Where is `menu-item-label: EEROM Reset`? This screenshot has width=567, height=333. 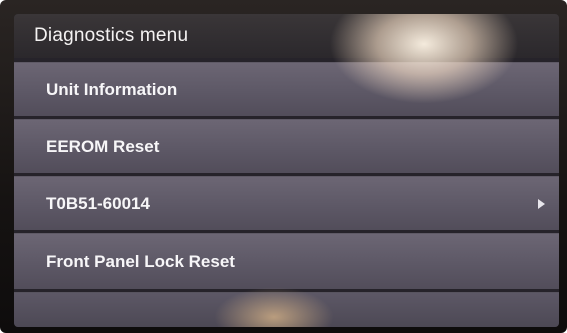
menu-item-label: EEROM Reset is located at coordinates (103, 146).